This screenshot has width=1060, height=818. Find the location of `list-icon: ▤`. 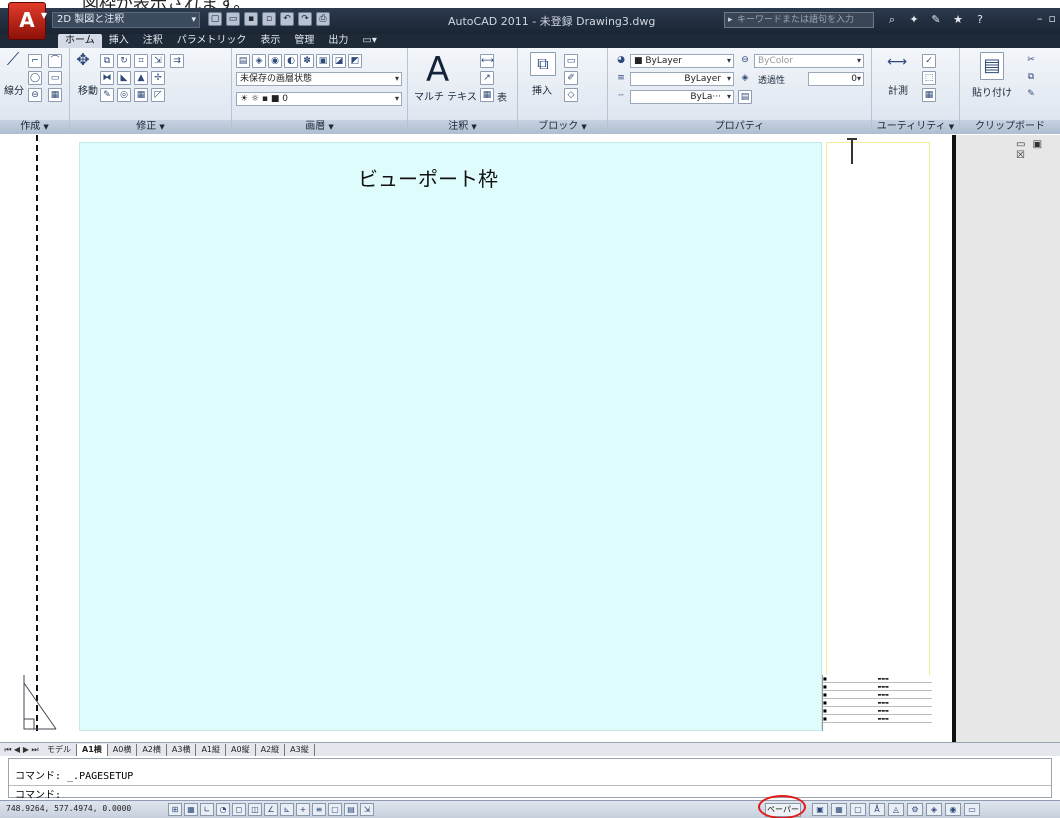

list-icon: ▤ is located at coordinates (745, 97).